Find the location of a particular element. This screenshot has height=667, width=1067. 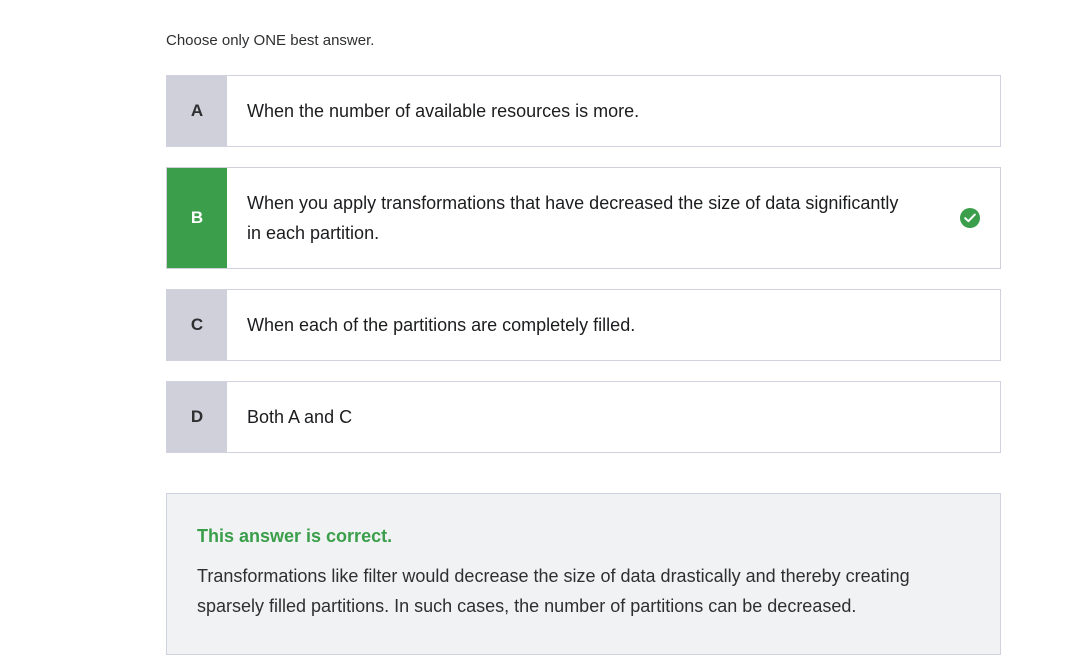

option-letter-b: B is located at coordinates (197, 218).